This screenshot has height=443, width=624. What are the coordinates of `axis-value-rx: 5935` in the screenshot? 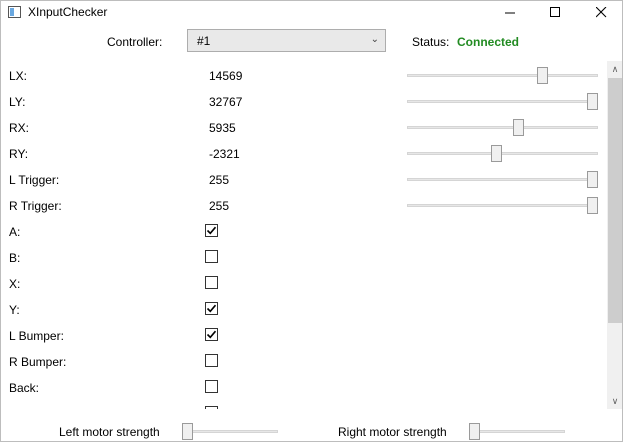 It's located at (222, 128).